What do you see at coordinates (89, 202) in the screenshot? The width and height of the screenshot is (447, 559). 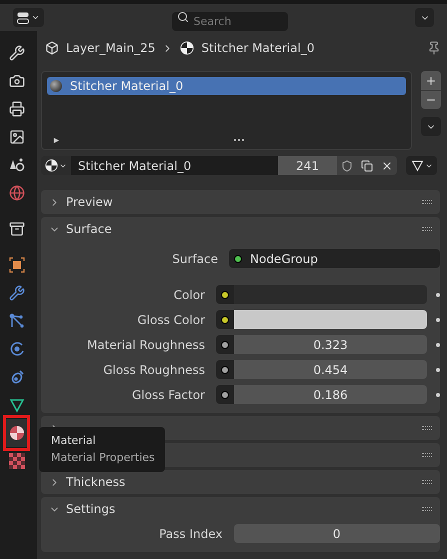 I see `panel-title: Preview` at bounding box center [89, 202].